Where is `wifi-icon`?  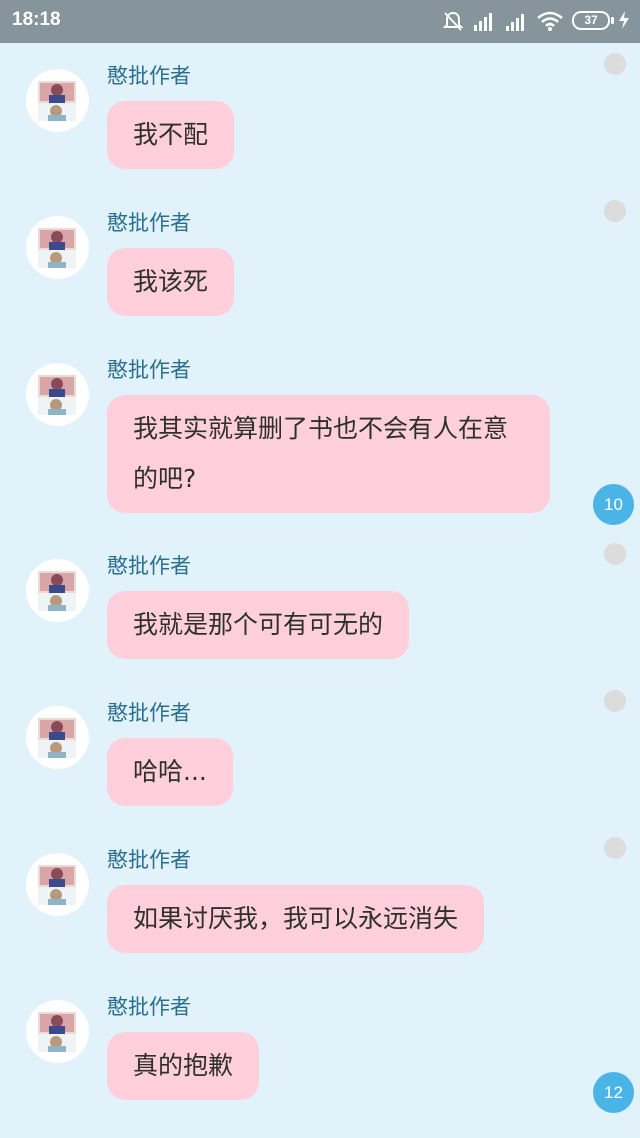
wifi-icon is located at coordinates (550, 21).